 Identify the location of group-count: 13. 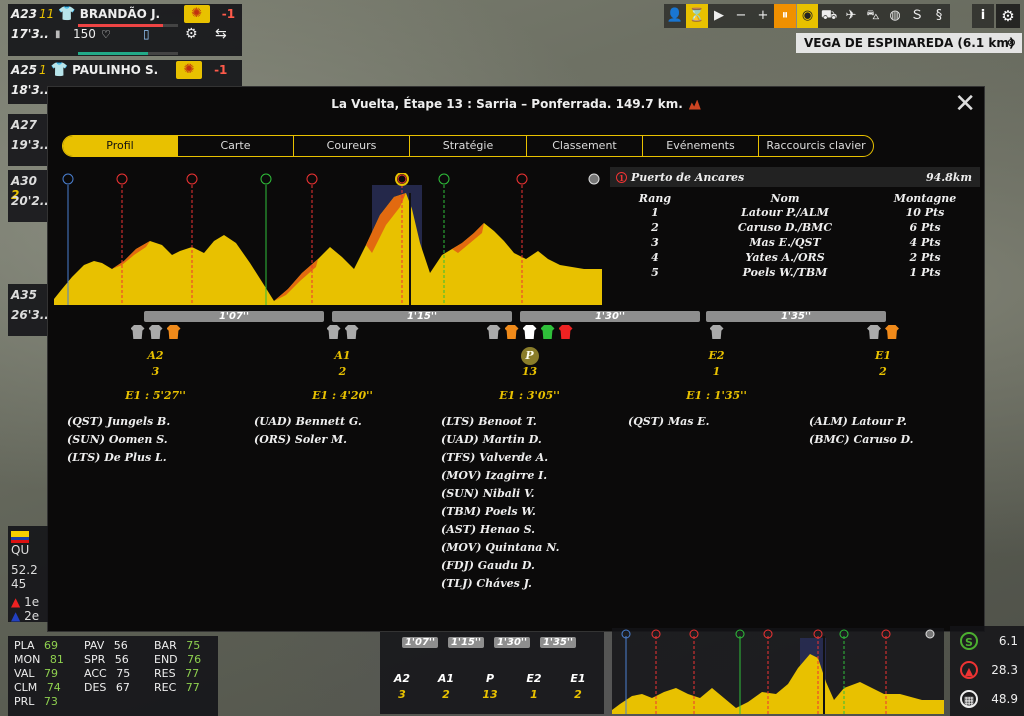
(529, 371).